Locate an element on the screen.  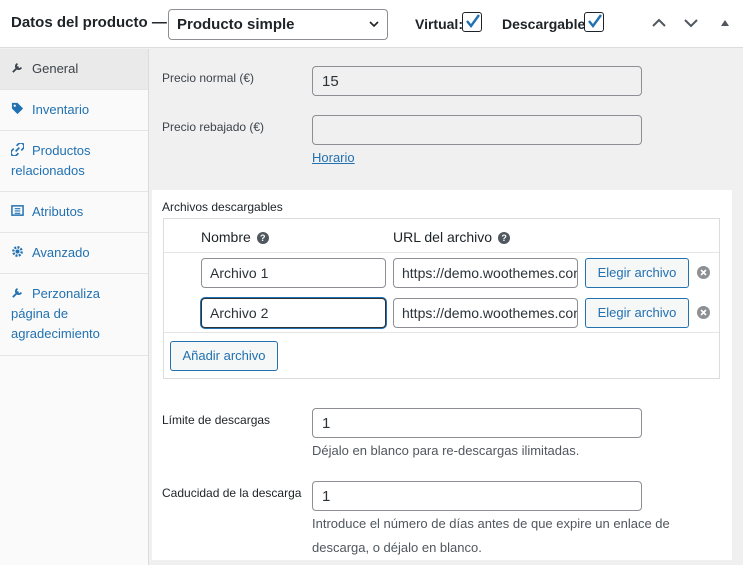
virtual-checkbox is located at coordinates (472, 22).